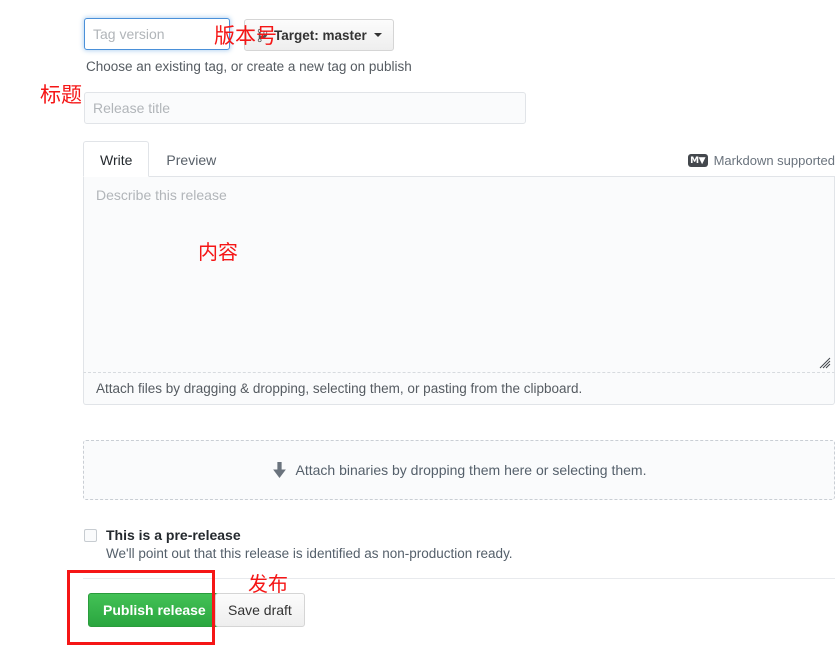  Describe the element at coordinates (161, 195) in the screenshot. I see `release-description-placeholder: Describe this release` at that location.